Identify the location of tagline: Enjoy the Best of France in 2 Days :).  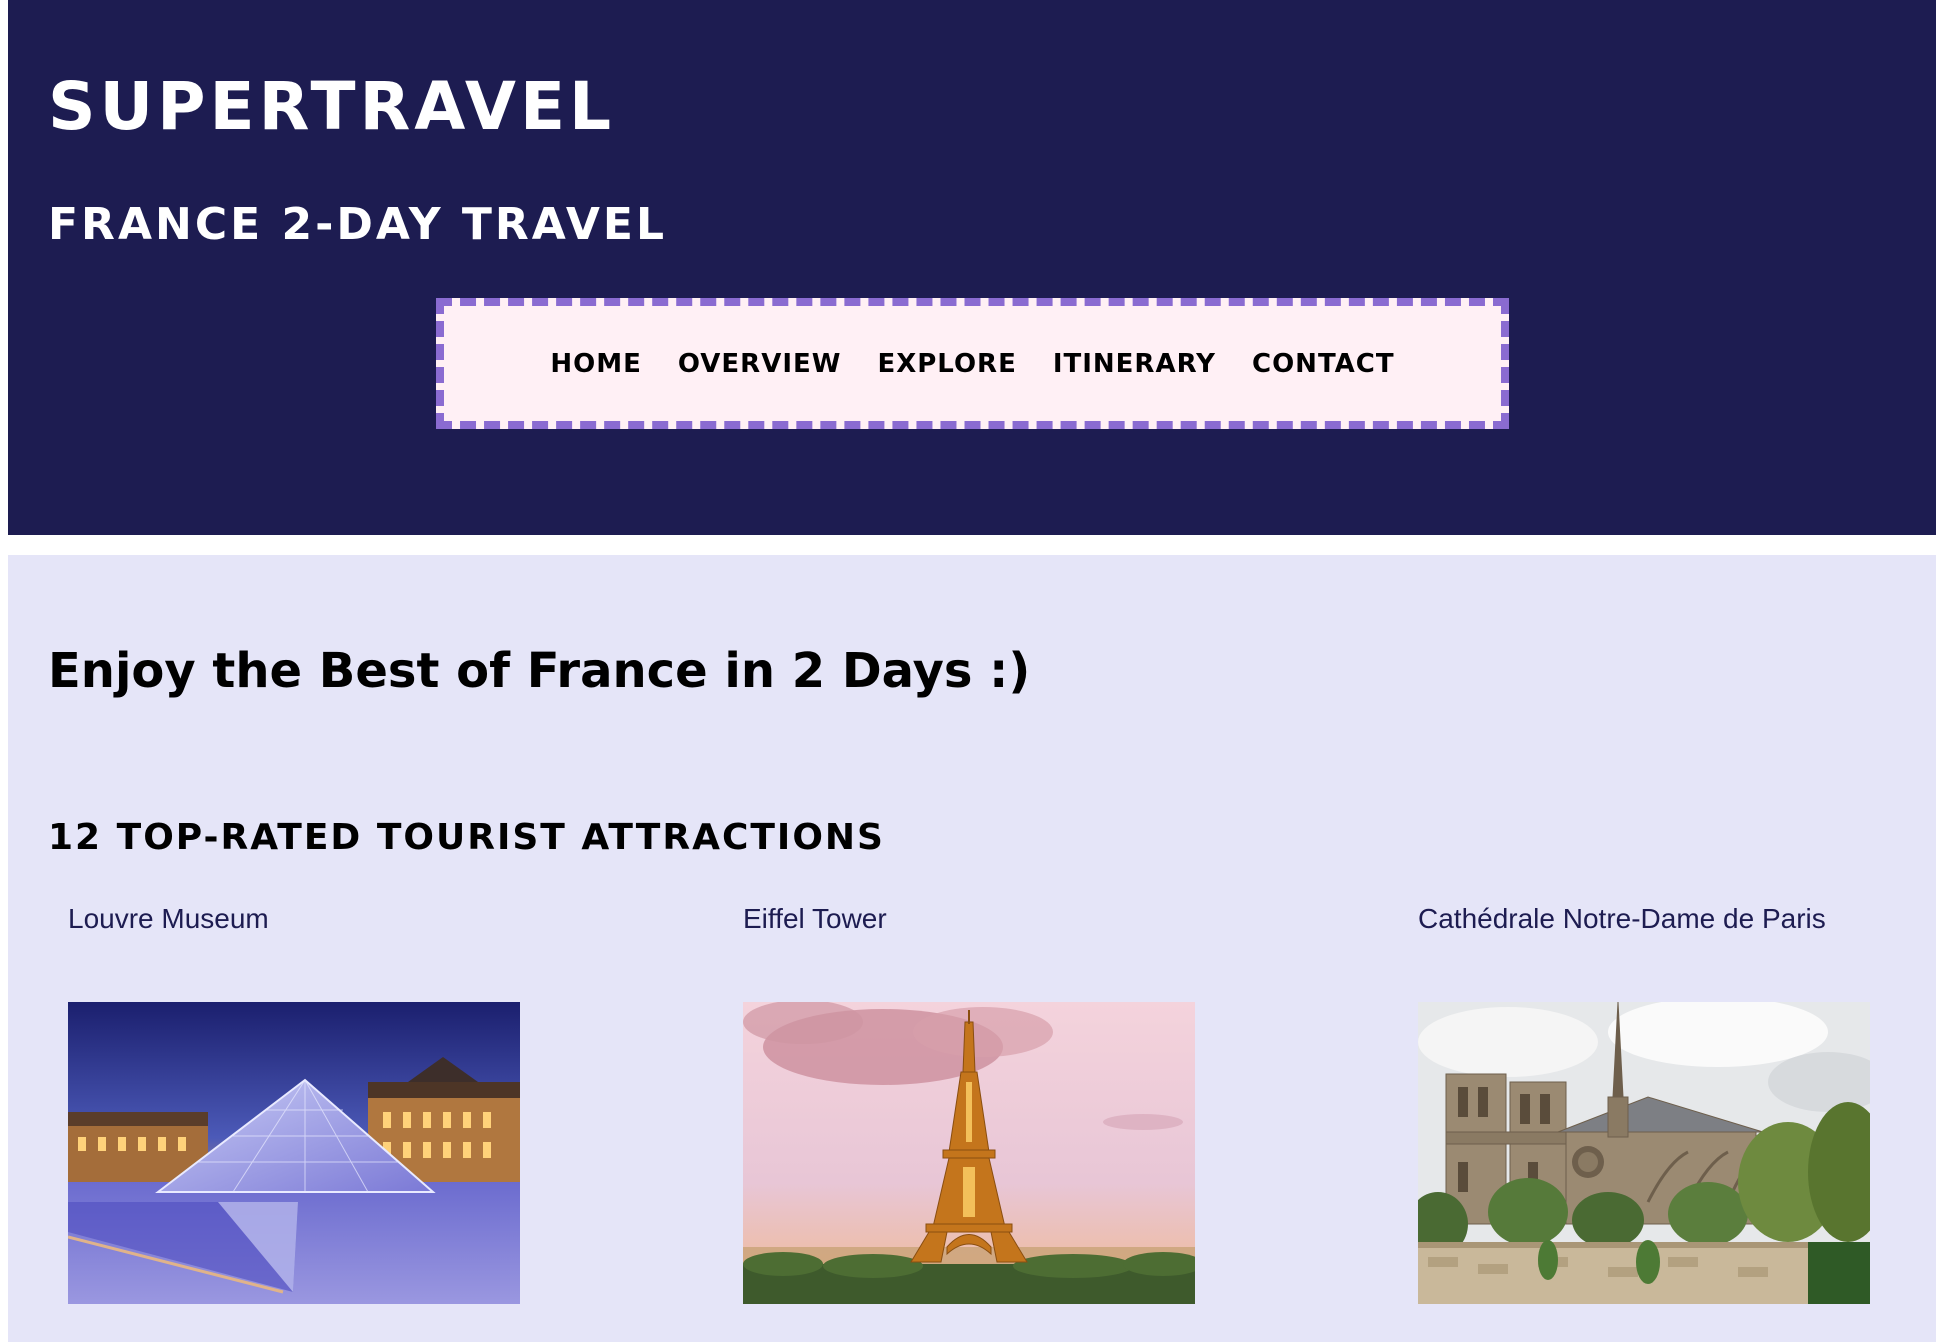
(539, 671).